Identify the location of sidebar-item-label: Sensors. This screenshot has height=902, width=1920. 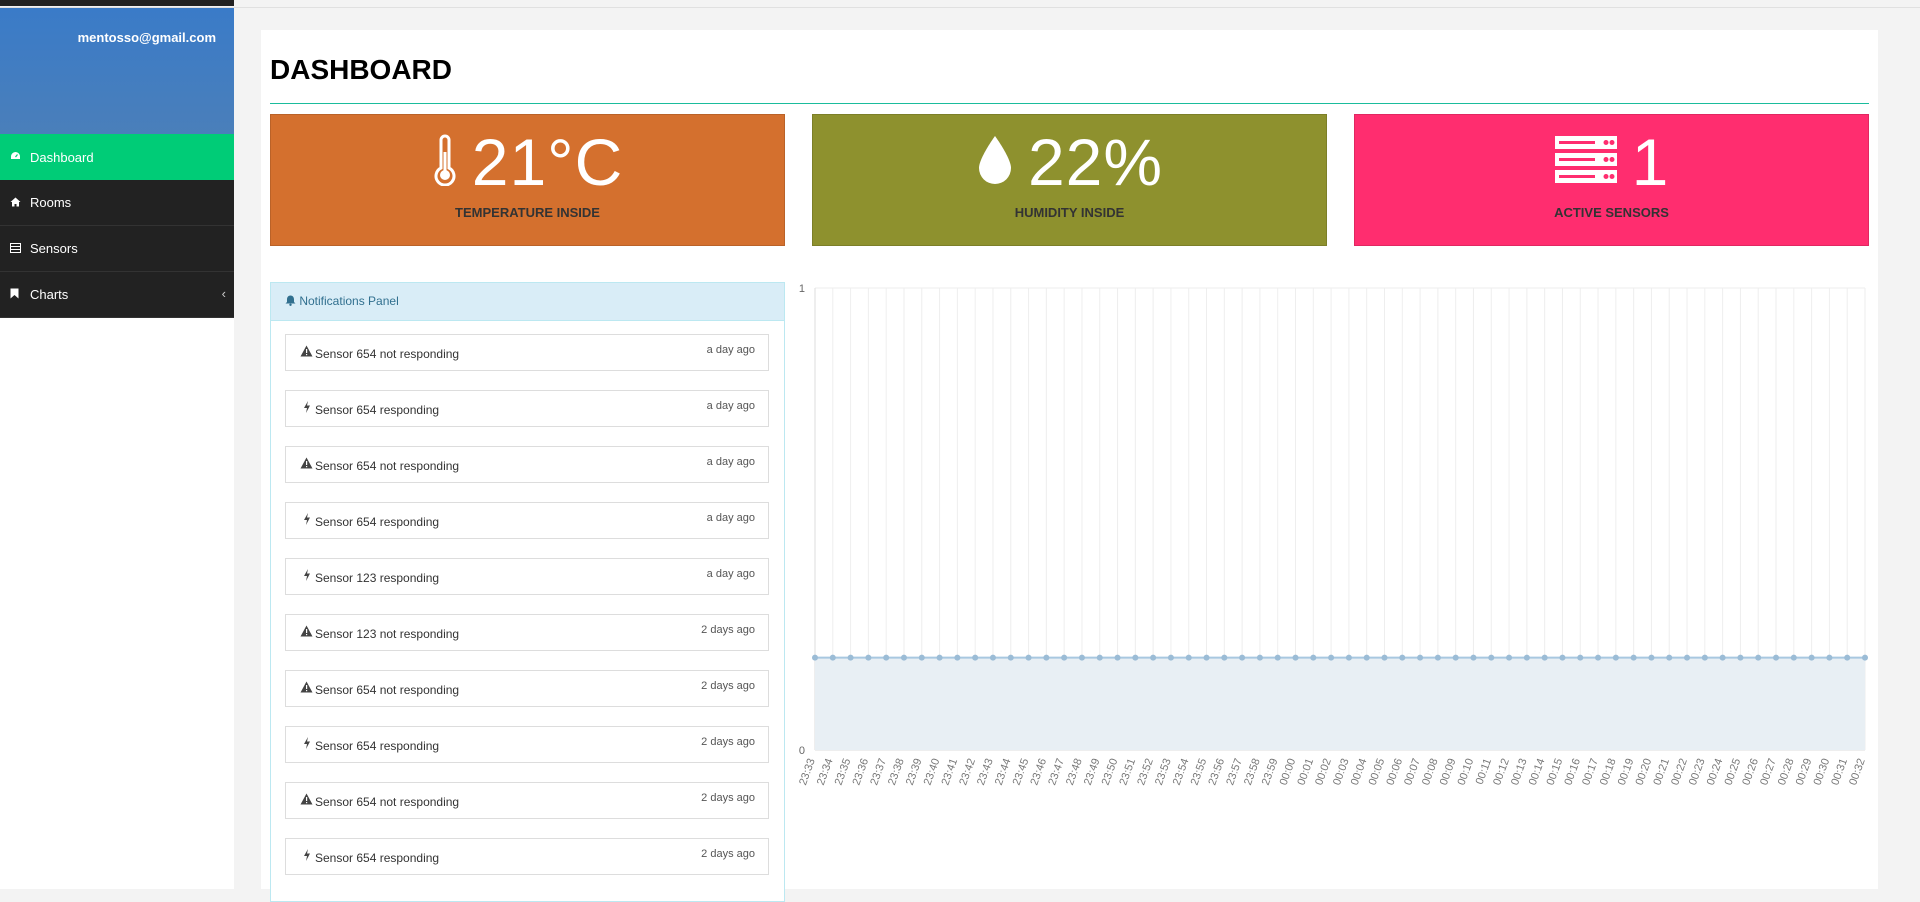
(54, 248).